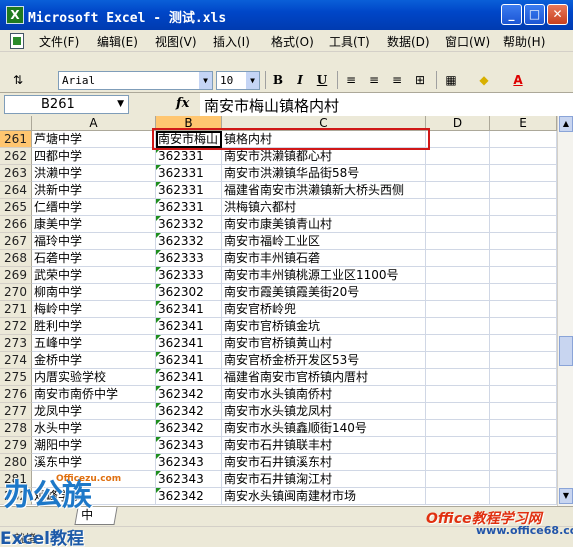  What do you see at coordinates (16, 241) in the screenshot?
I see `row-header: 267` at bounding box center [16, 241].